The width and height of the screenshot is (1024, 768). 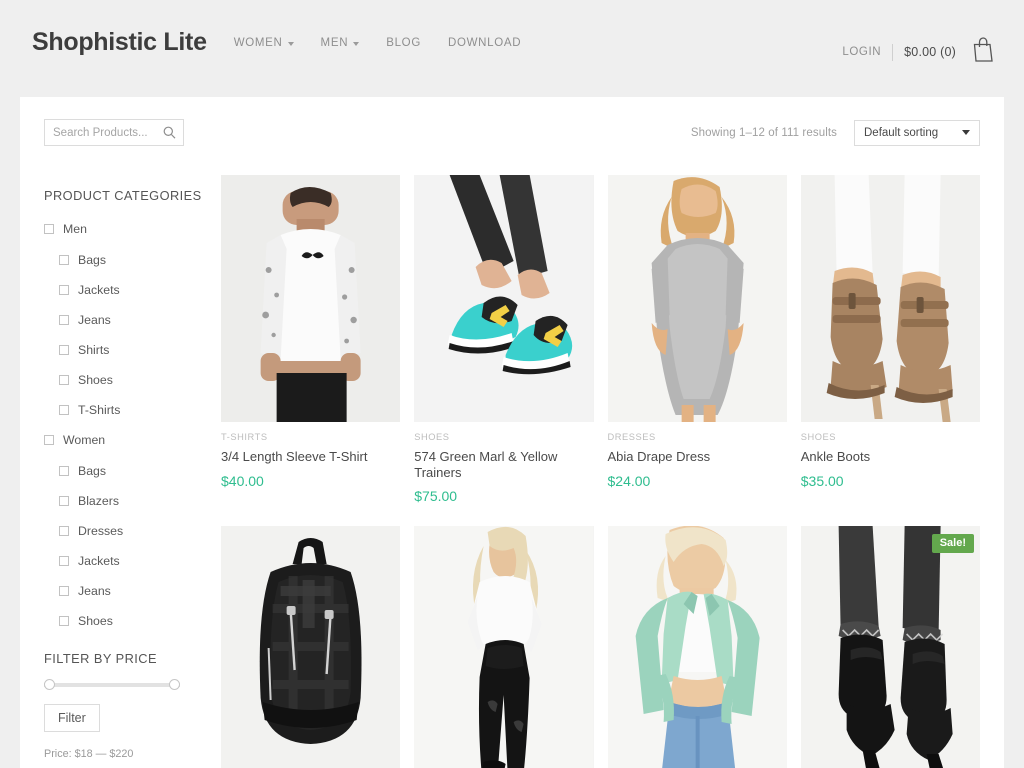 I want to click on sorting-dropdown: Default sorting, so click(x=917, y=133).